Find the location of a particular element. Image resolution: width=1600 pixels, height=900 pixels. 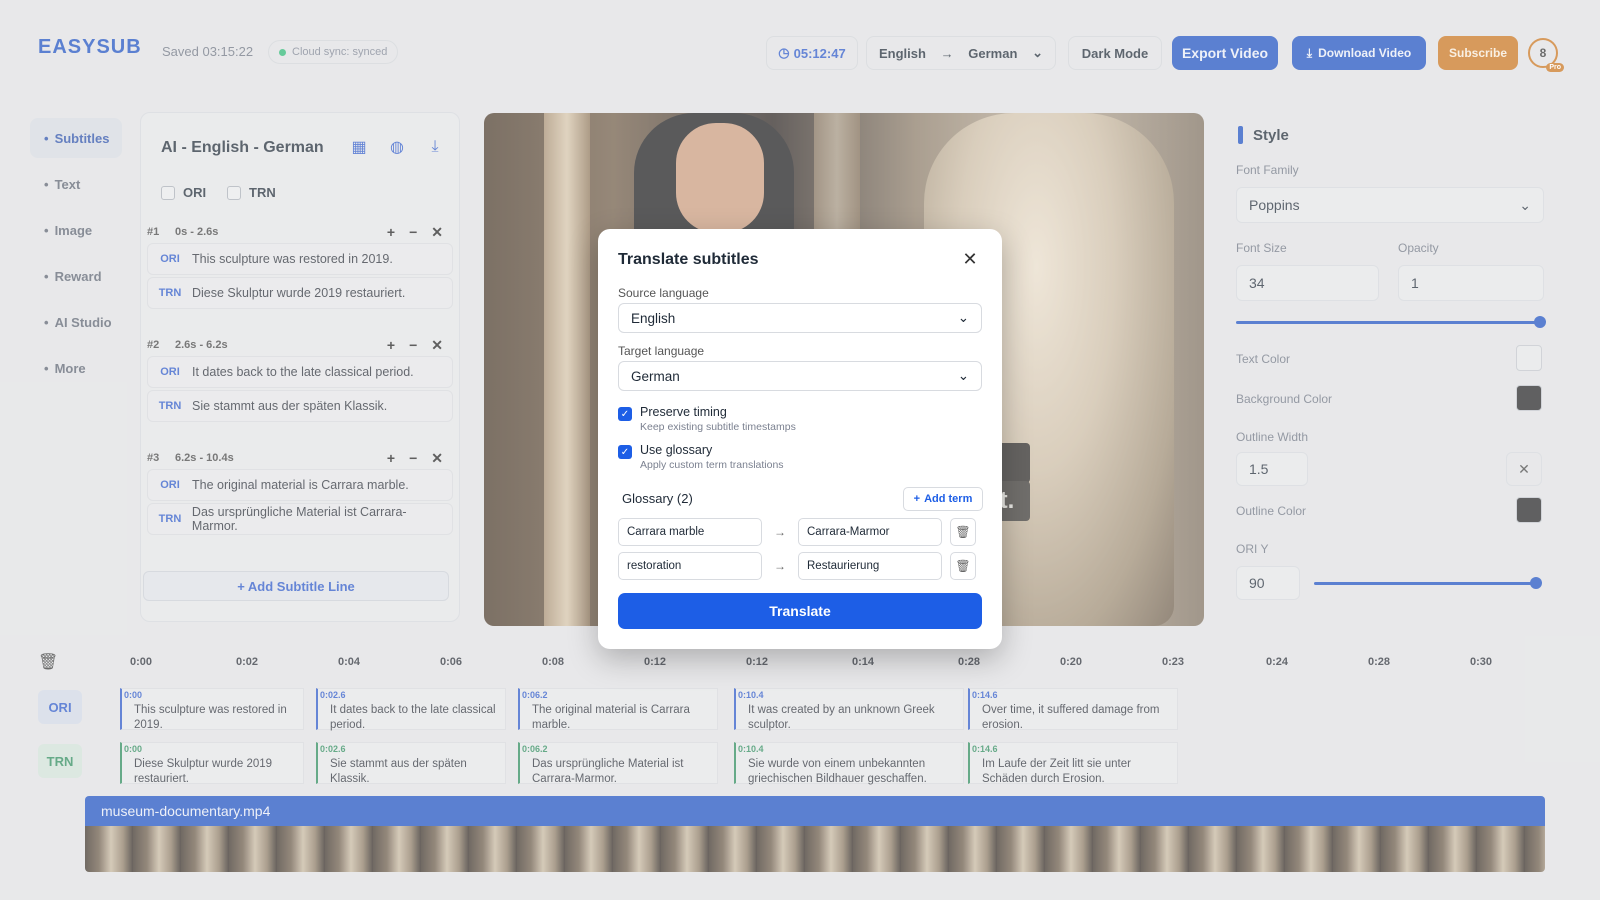

glossary-source-input: restoration is located at coordinates (690, 566).